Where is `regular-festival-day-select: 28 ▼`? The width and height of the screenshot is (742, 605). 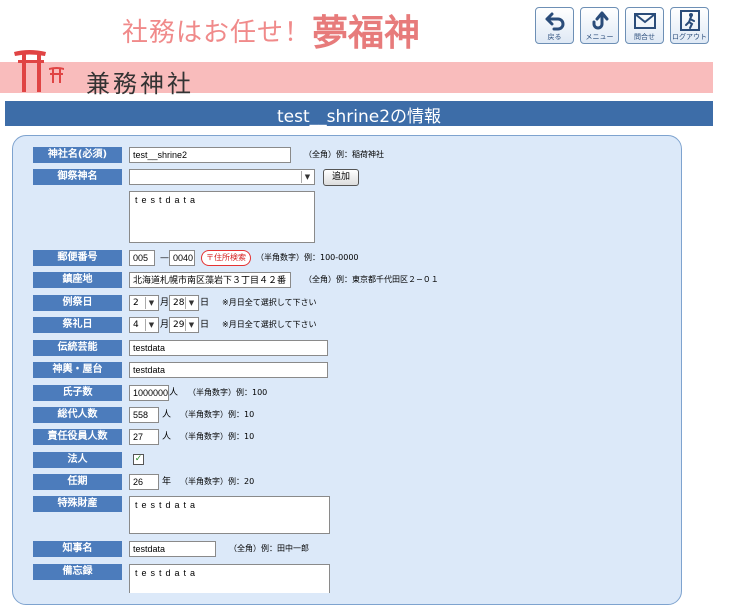
regular-festival-day-select: 28 ▼ is located at coordinates (184, 303).